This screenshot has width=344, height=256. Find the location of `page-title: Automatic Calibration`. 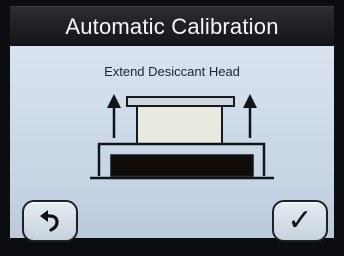

page-title: Automatic Calibration is located at coordinates (172, 26).